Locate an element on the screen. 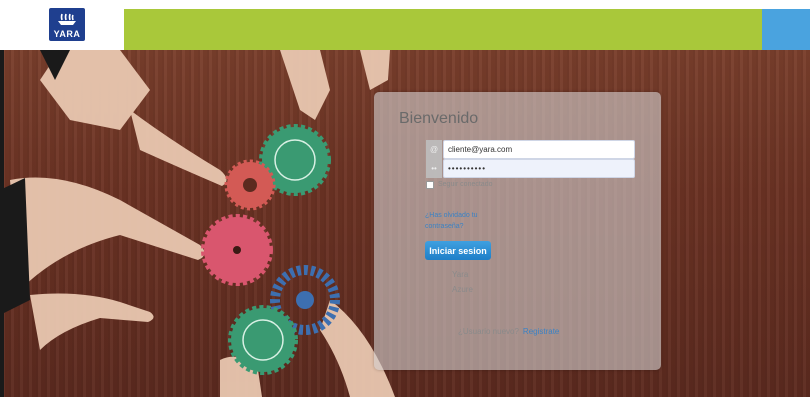  provider-azure: Azure is located at coordinates (462, 289).